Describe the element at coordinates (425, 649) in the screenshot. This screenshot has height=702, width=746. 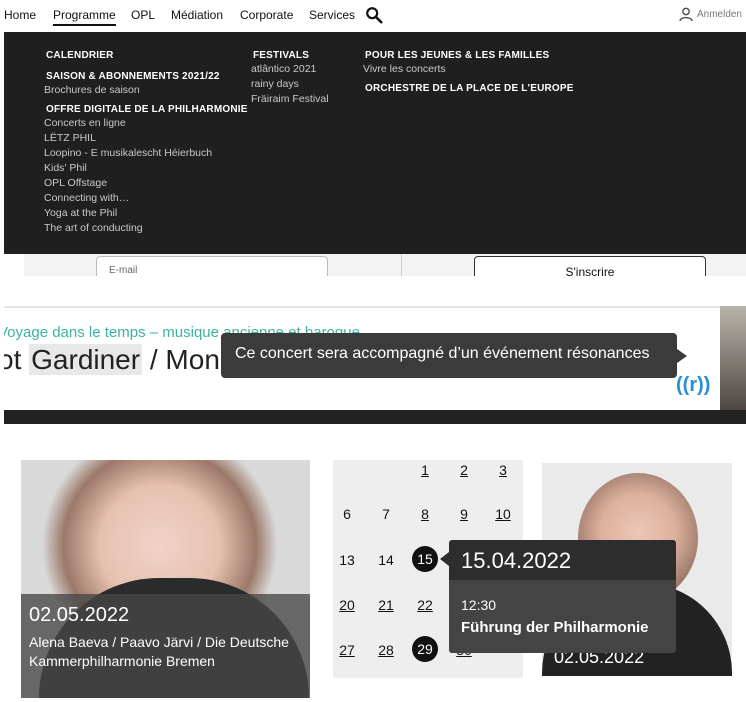
I see `calendar-day-marked: 29` at that location.